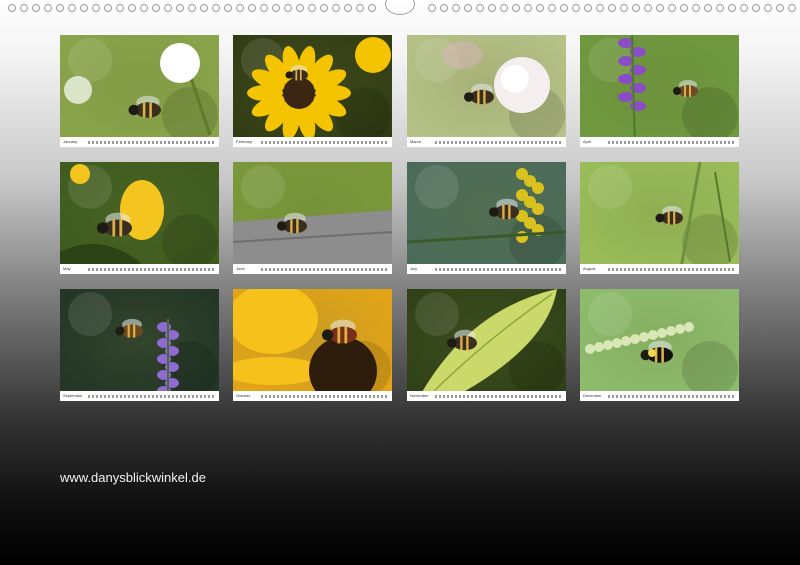 This screenshot has height=565, width=800. I want to click on month-label: November, so click(419, 395).